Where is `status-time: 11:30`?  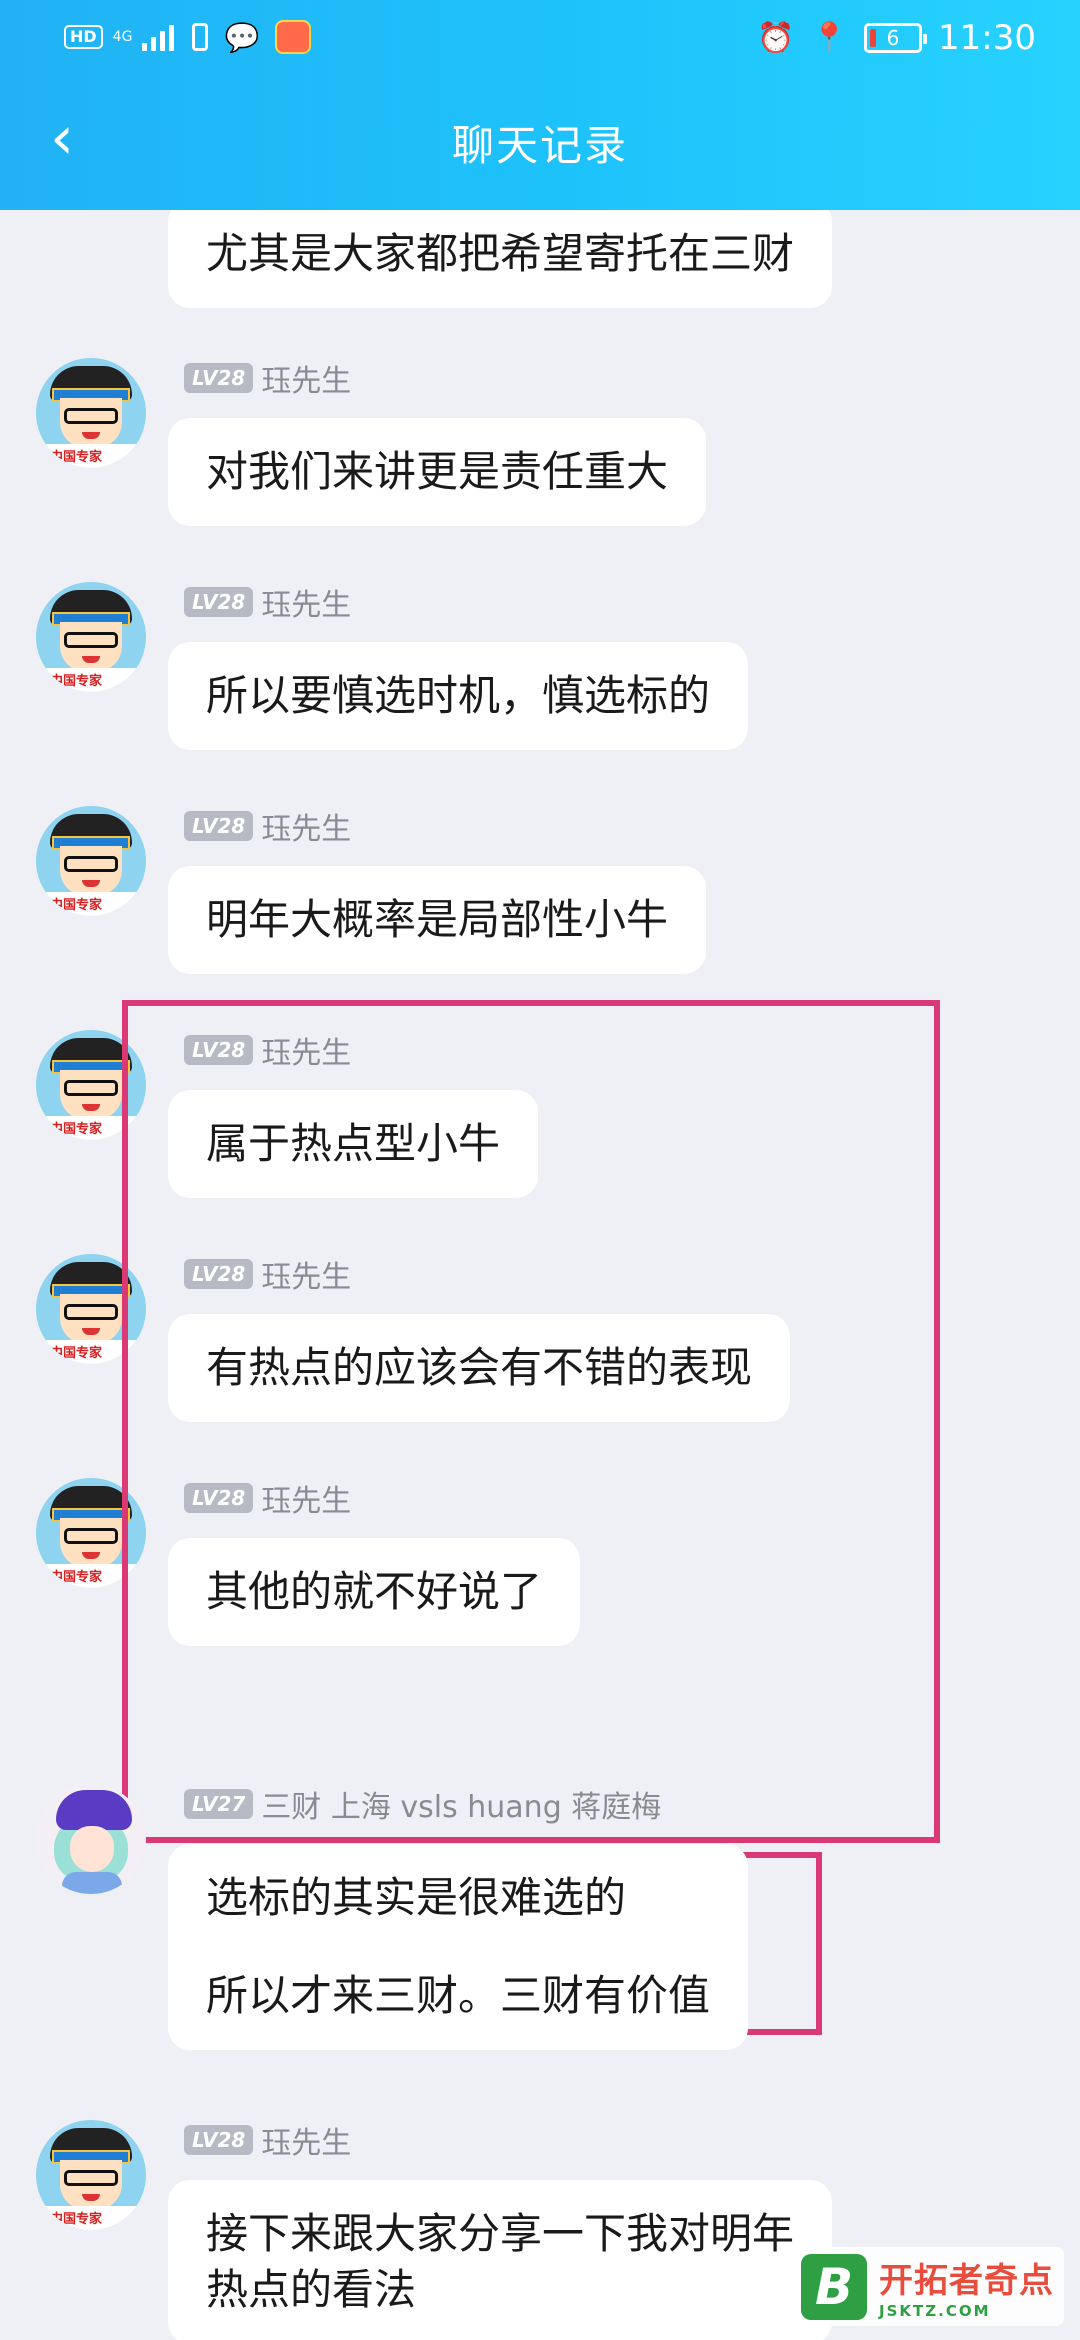 status-time: 11:30 is located at coordinates (987, 38).